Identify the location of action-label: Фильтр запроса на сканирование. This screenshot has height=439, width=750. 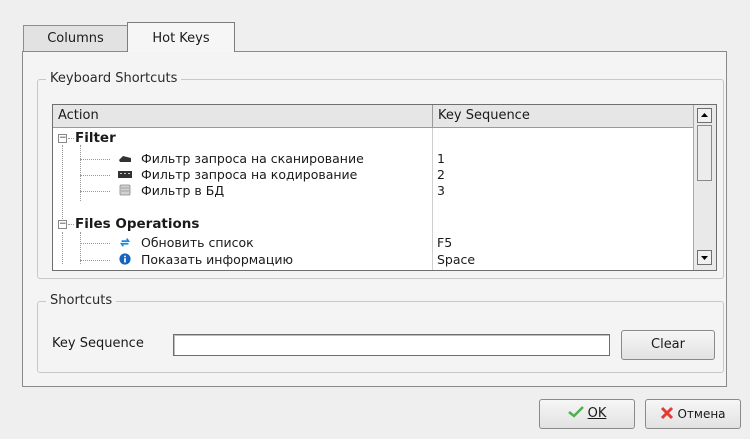
(252, 158).